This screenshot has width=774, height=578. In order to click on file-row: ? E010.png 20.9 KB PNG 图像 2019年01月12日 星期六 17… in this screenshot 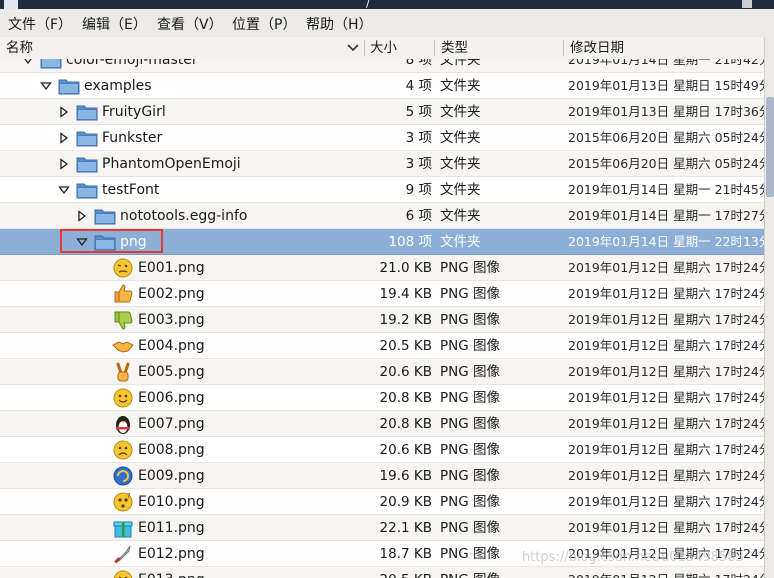, I will do `click(382, 502)`.